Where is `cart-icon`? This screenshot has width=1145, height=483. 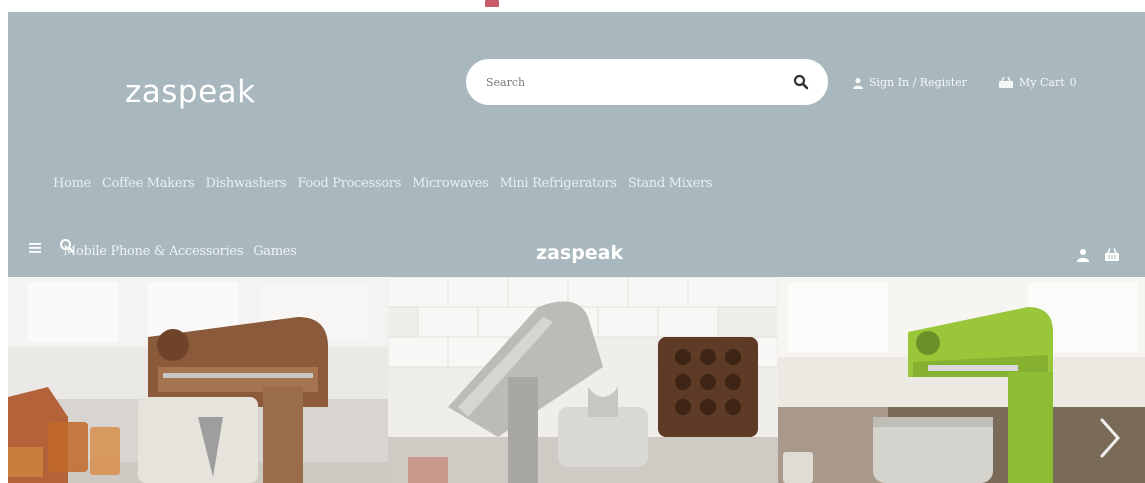
cart-icon is located at coordinates (1006, 82).